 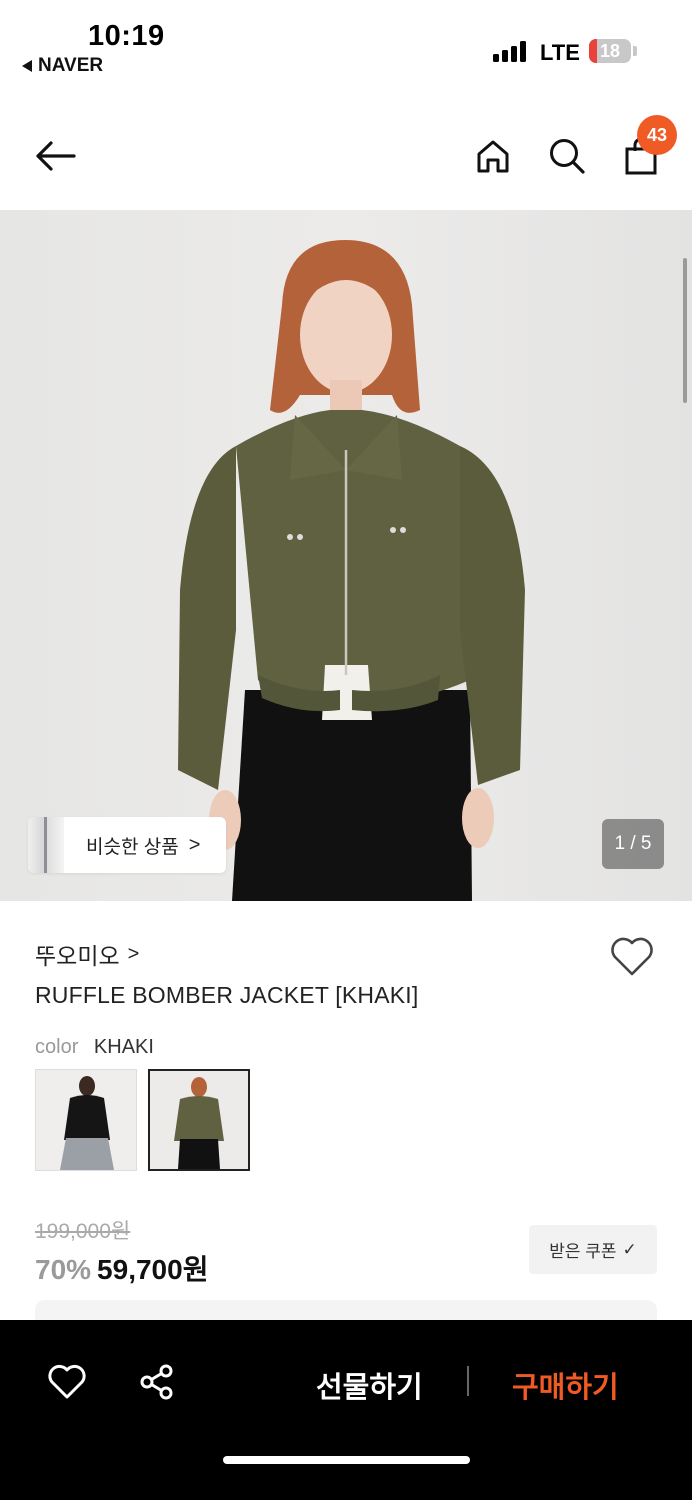 I want to click on top-nav-bar, so click(x=346, y=157).